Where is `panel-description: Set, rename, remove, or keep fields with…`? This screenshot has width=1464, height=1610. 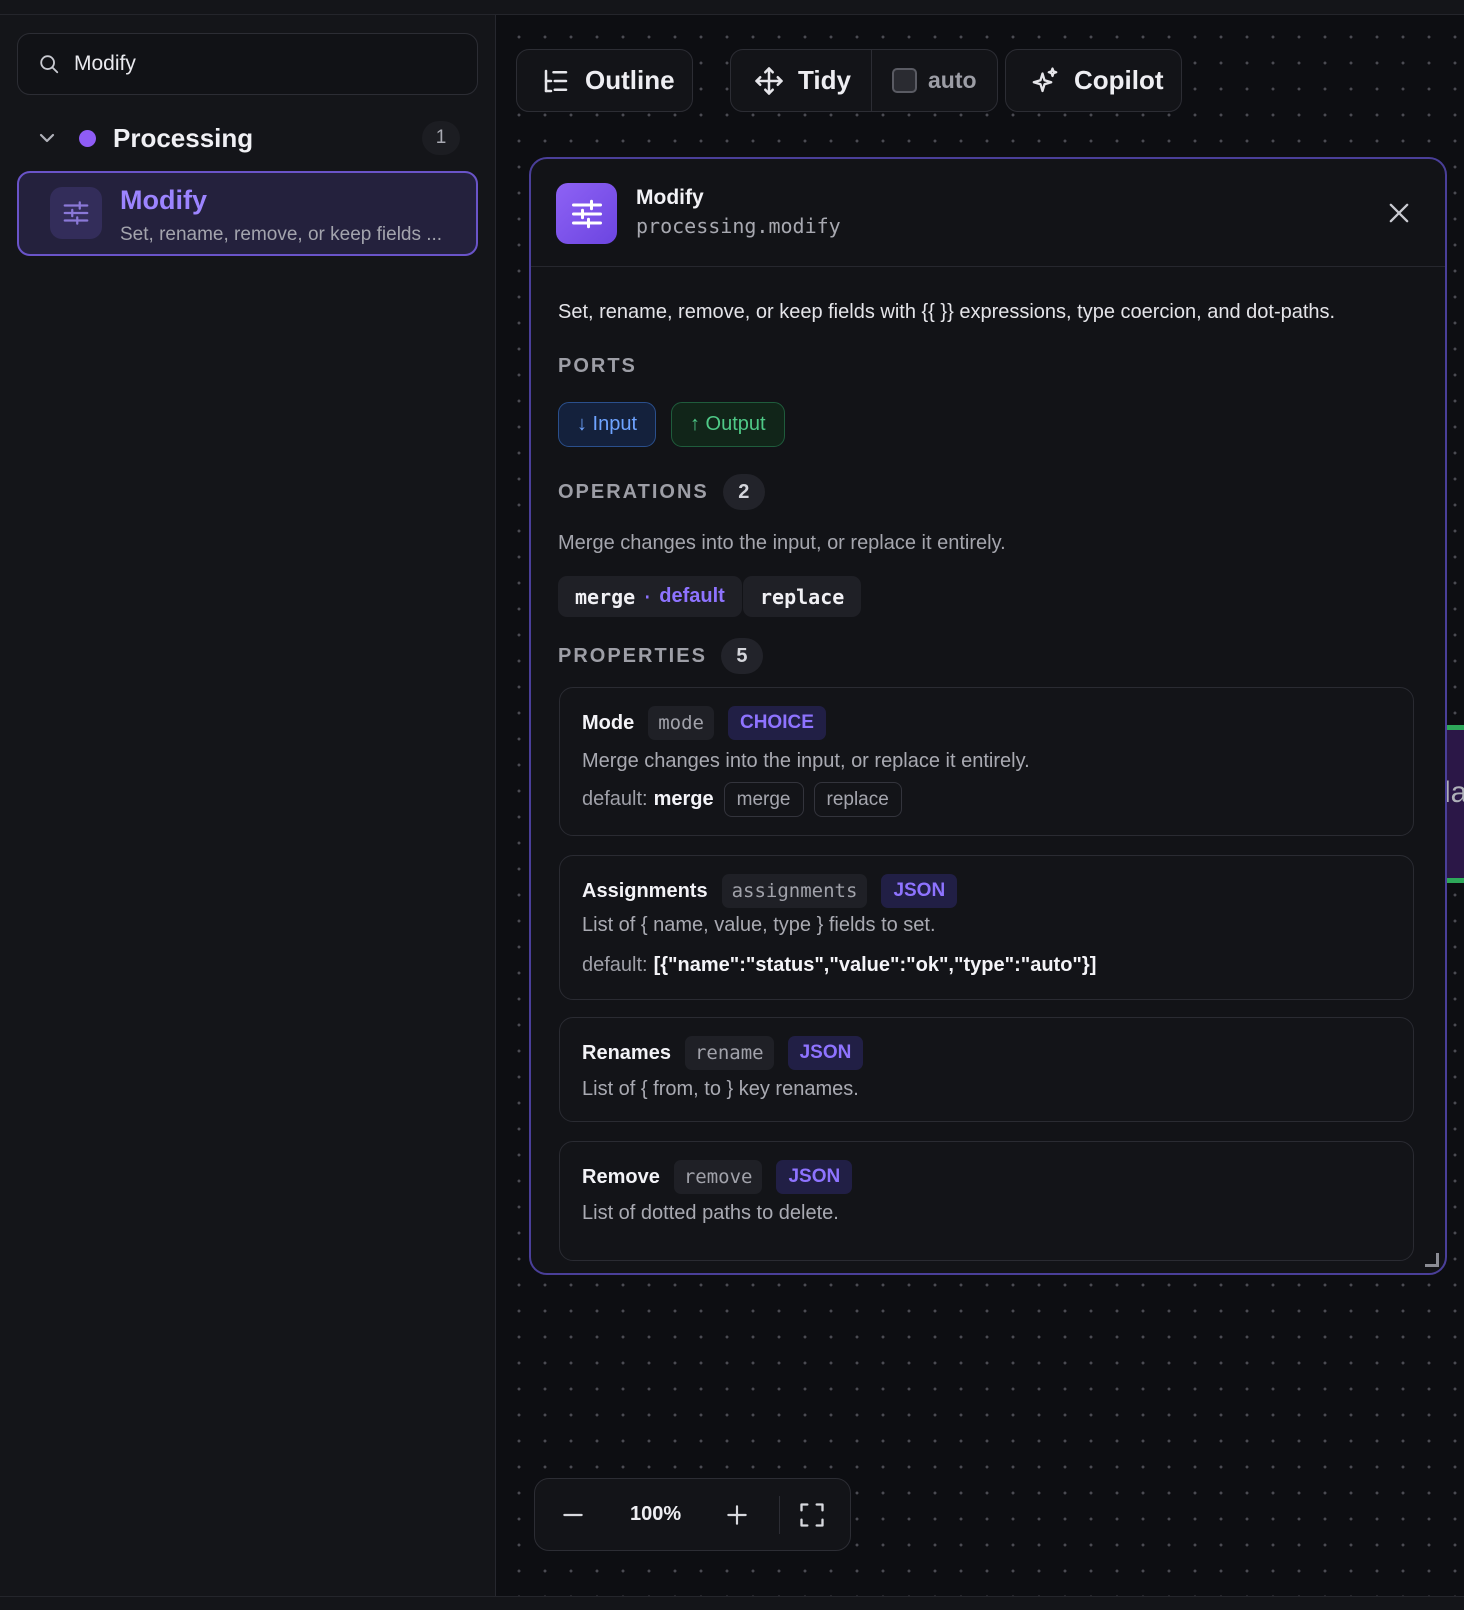 panel-description: Set, rename, remove, or keep fields with… is located at coordinates (947, 312).